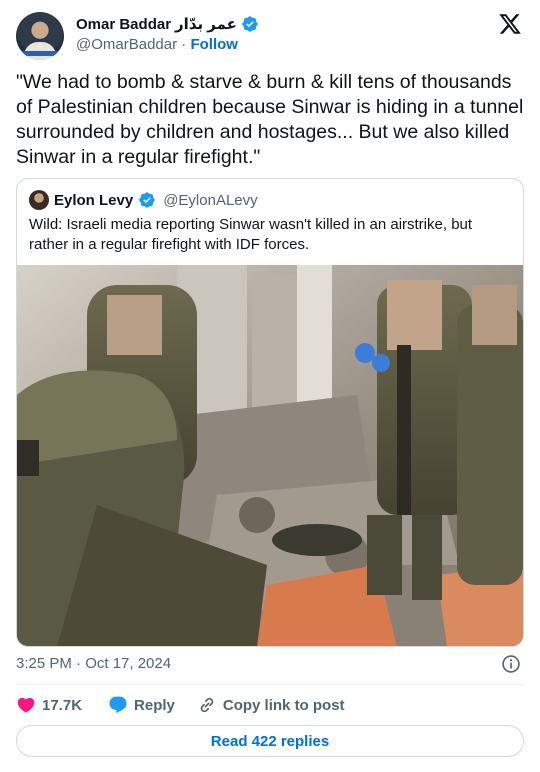 The width and height of the screenshot is (540, 772). What do you see at coordinates (26, 705) in the screenshot?
I see `heart-icon` at bounding box center [26, 705].